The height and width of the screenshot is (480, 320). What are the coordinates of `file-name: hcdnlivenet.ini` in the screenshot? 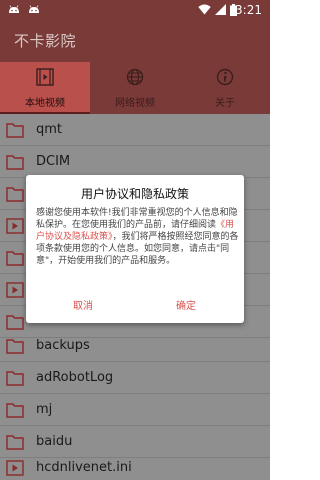 It's located at (84, 467).